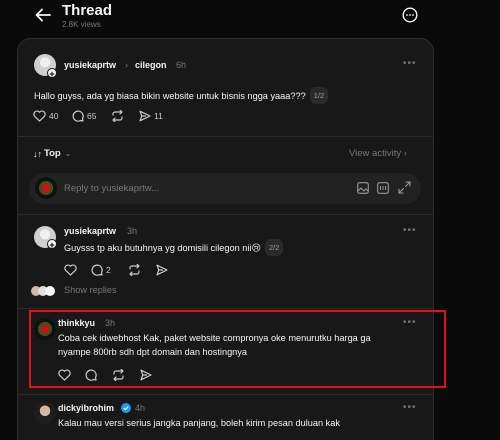  I want to click on comment-button: 2, so click(101, 270).